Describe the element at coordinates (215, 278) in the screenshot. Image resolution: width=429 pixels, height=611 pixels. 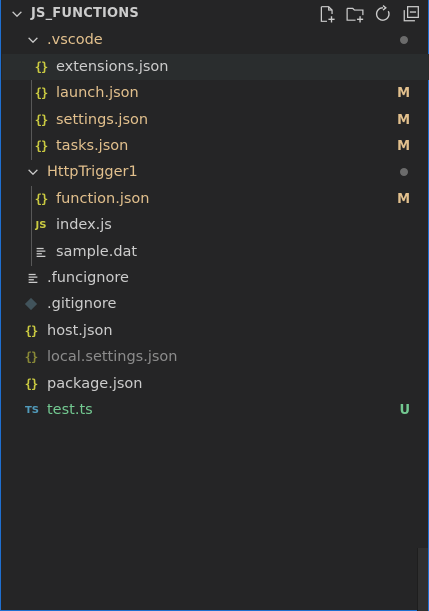
I see `tree-file-funcignore: .funcignore` at that location.